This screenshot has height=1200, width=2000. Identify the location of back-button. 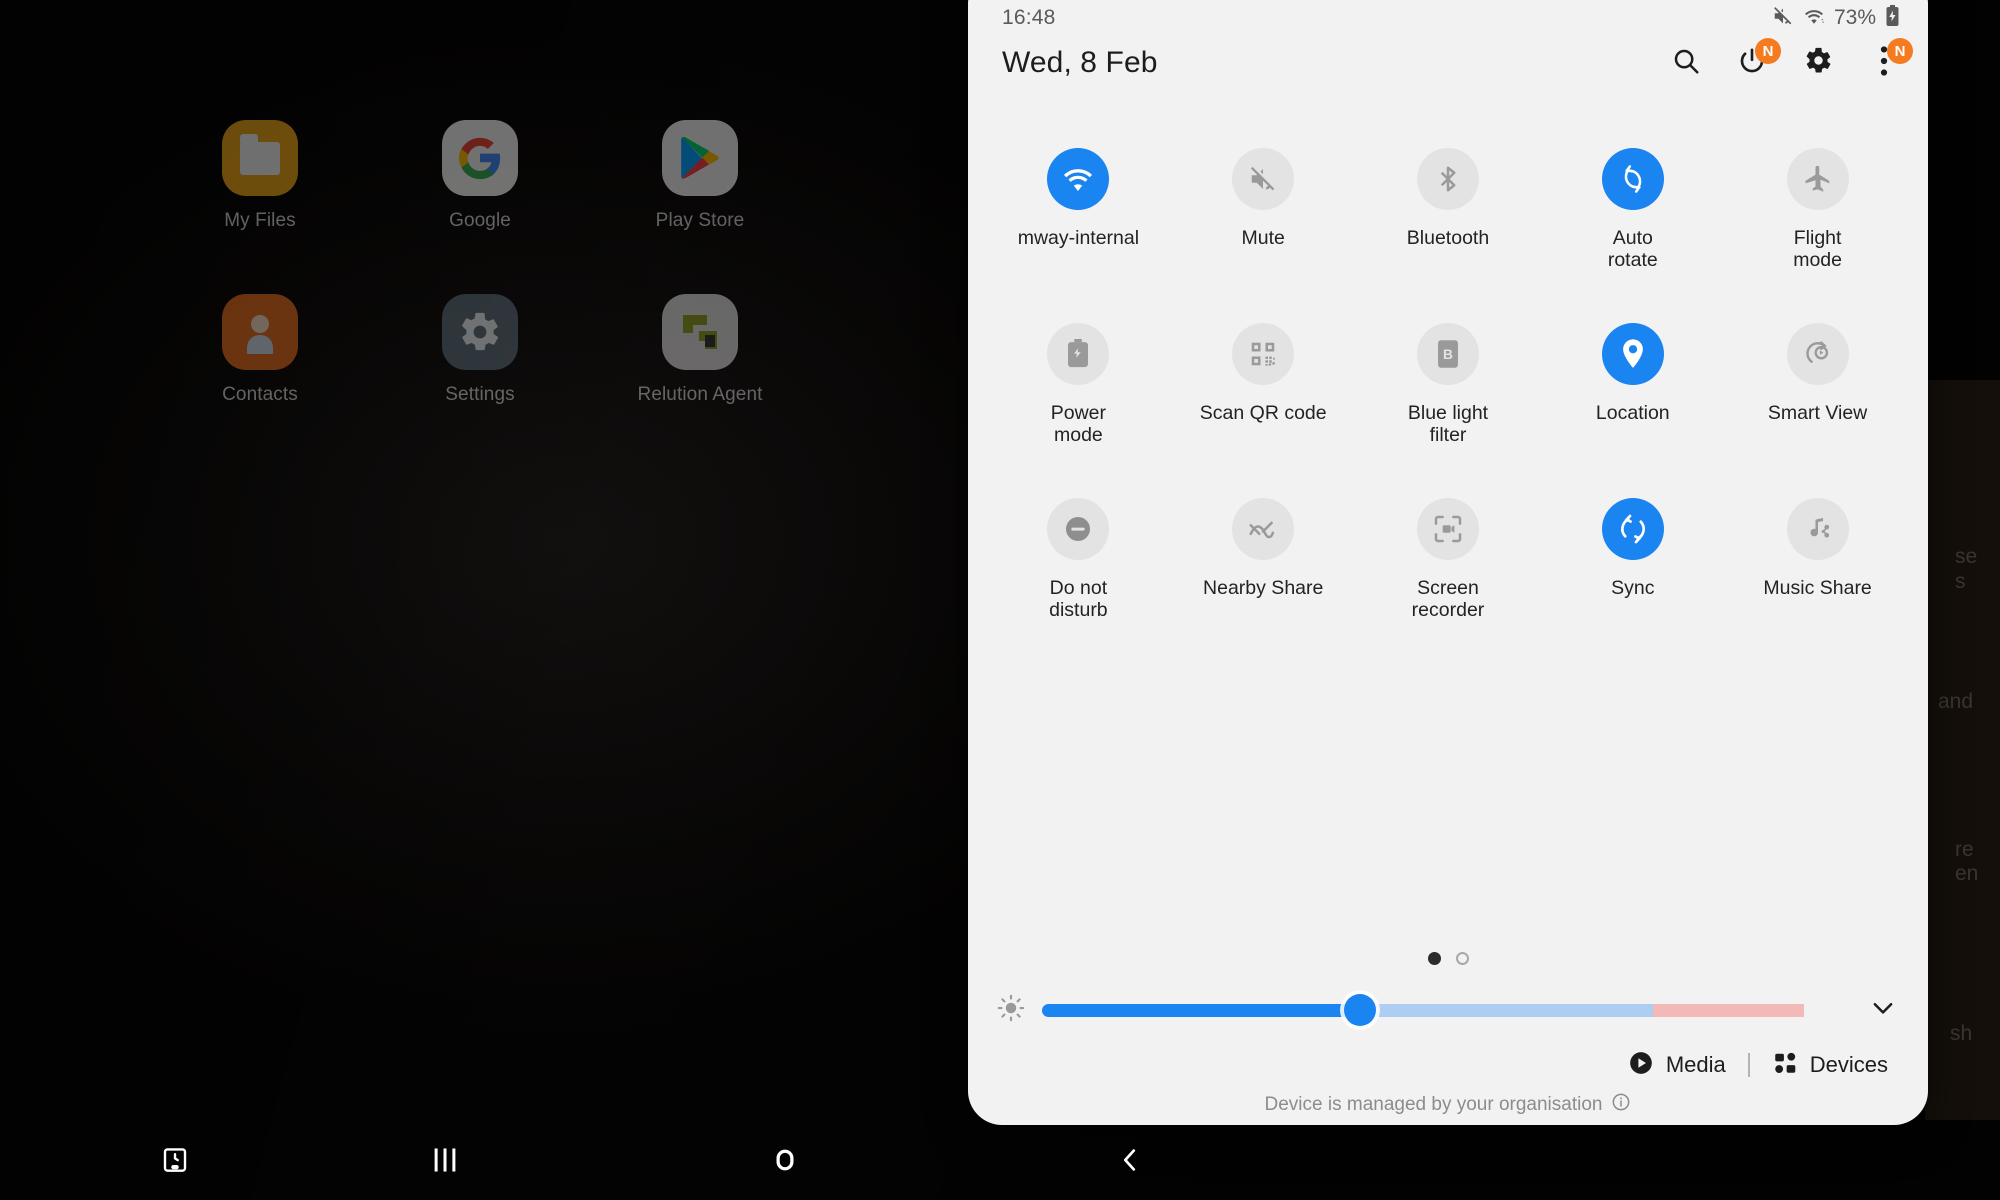
(1130, 1162).